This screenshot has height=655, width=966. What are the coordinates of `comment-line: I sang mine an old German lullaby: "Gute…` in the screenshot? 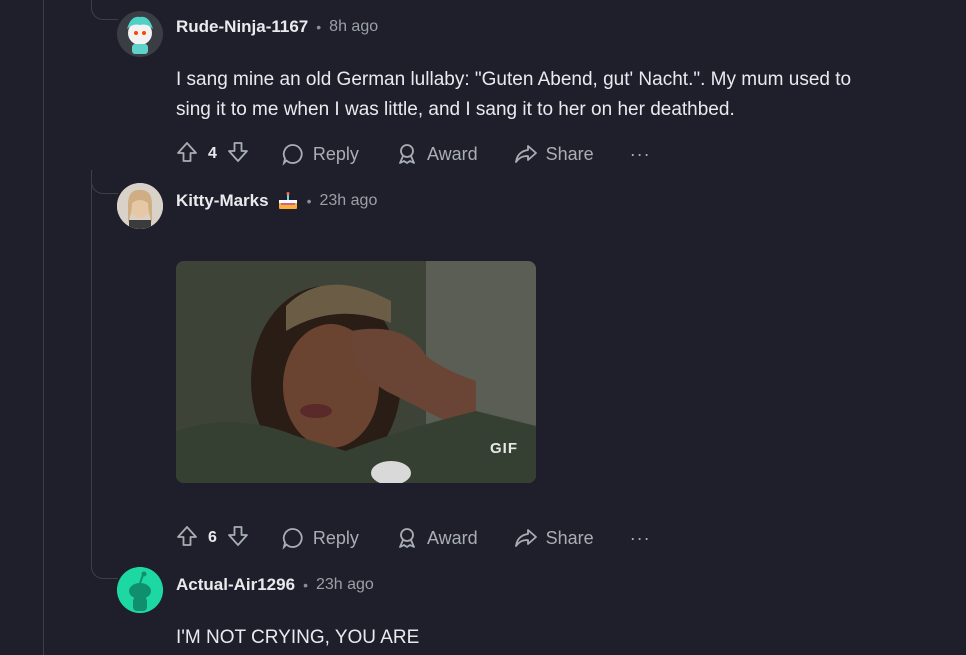 It's located at (514, 79).